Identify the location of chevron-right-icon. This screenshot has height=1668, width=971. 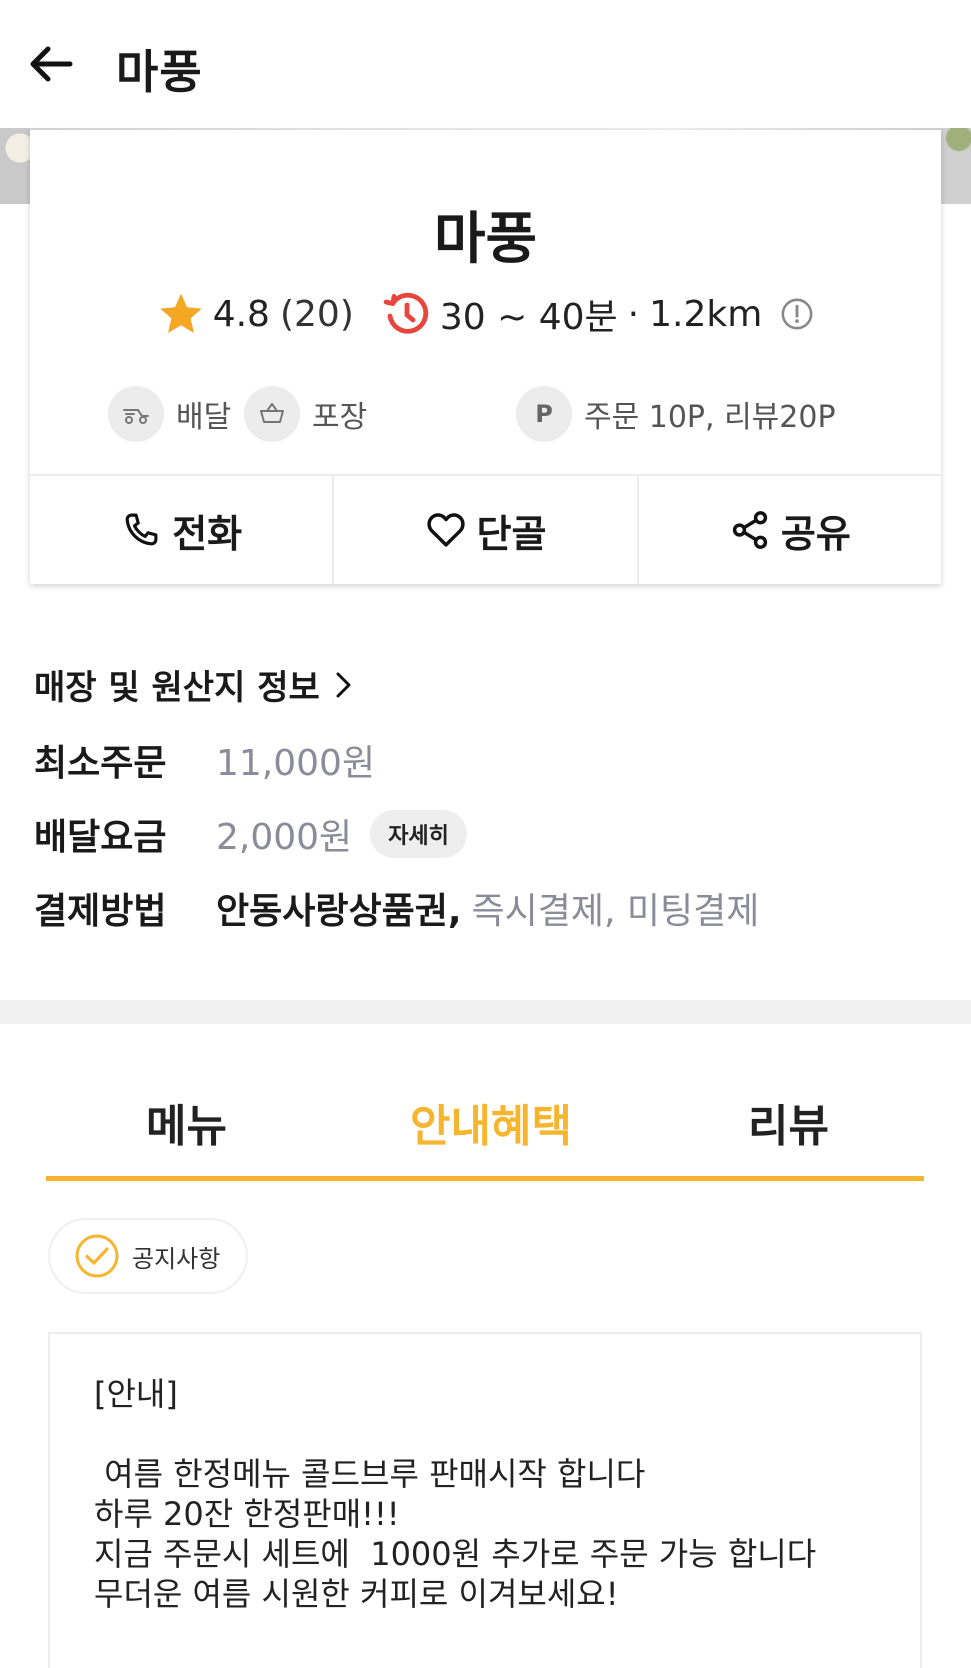
(343, 684).